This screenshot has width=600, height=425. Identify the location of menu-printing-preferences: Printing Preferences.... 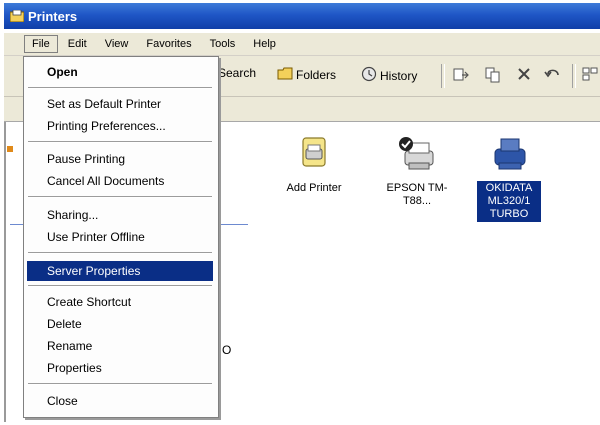
(120, 126).